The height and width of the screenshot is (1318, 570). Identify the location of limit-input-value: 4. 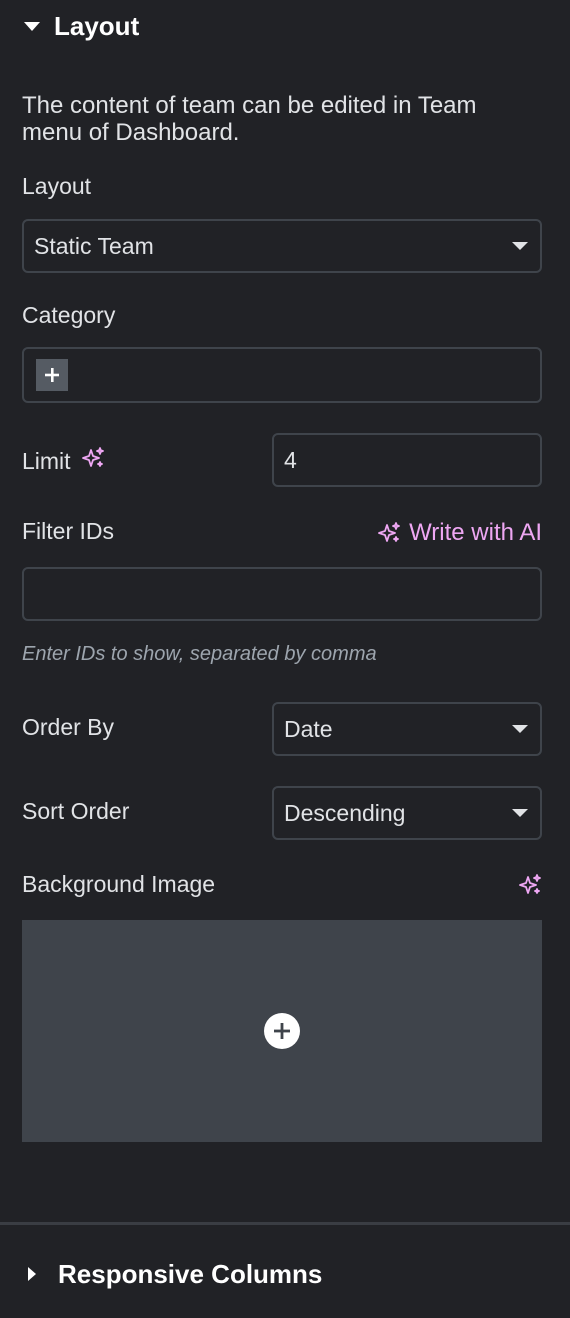
(290, 459).